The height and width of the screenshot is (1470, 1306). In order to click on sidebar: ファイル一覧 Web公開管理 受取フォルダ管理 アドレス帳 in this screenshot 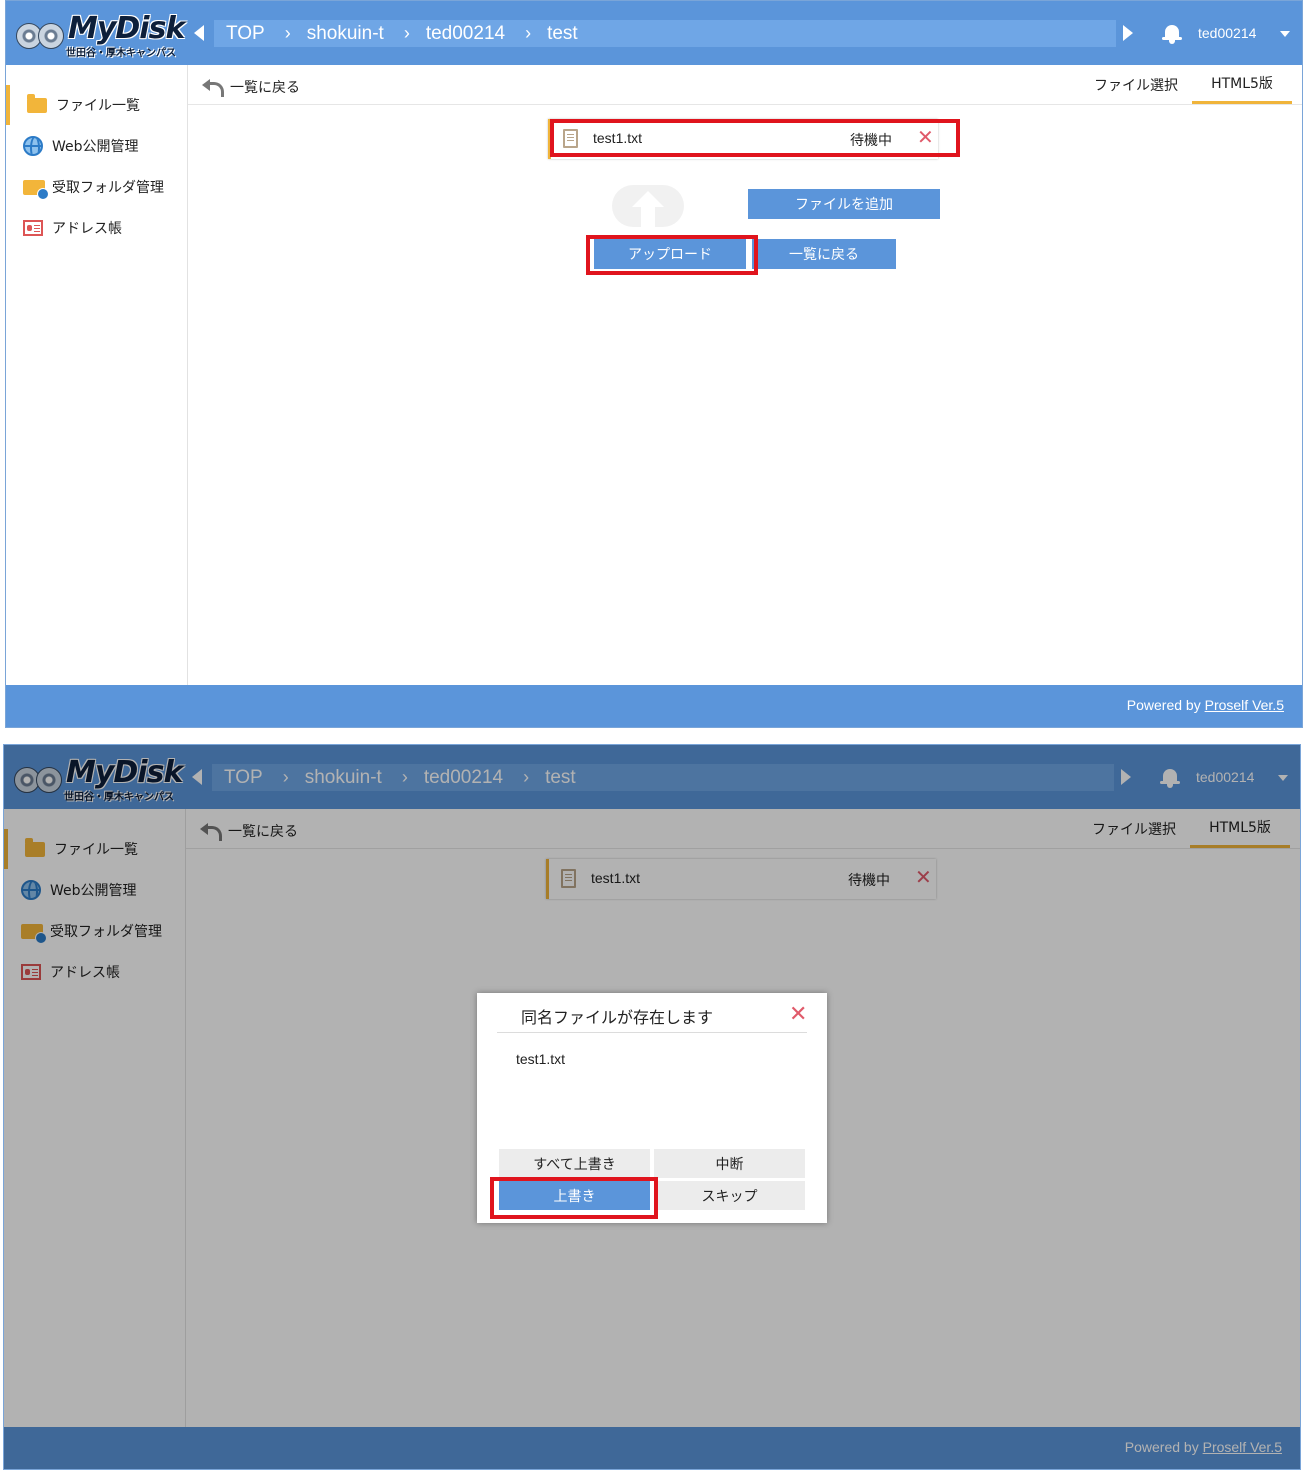, I will do `click(97, 375)`.